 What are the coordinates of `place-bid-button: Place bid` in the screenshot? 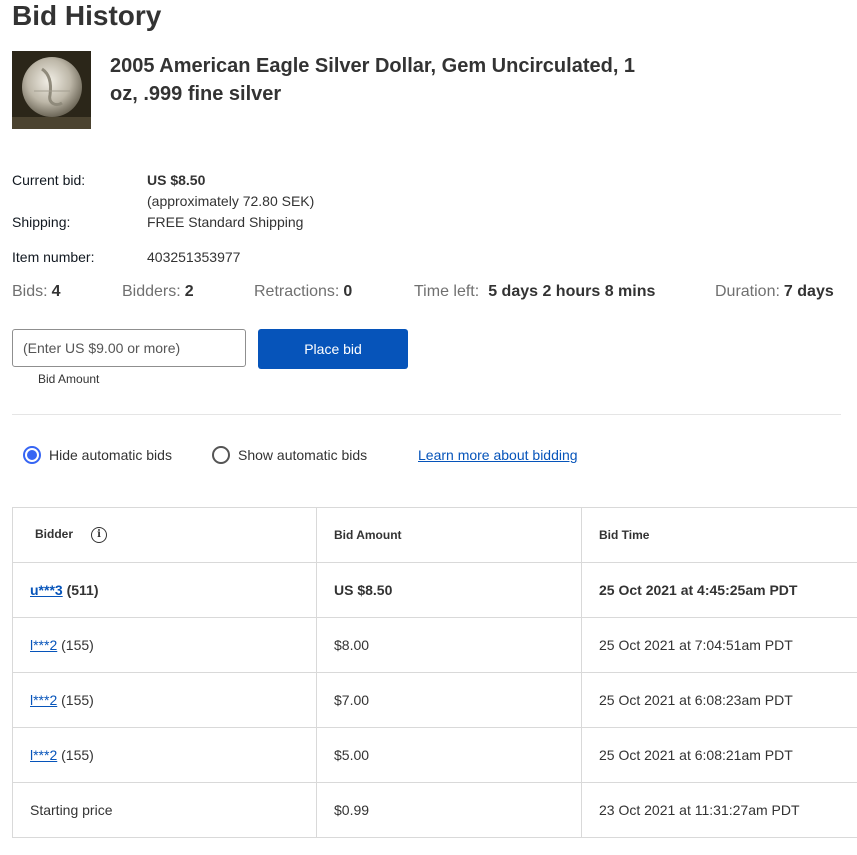 It's located at (333, 349).